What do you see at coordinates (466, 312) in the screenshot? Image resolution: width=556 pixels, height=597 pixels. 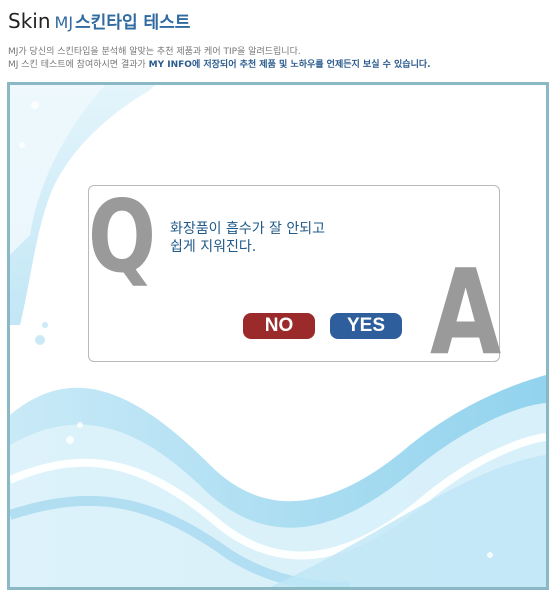 I see `a-letter: A` at bounding box center [466, 312].